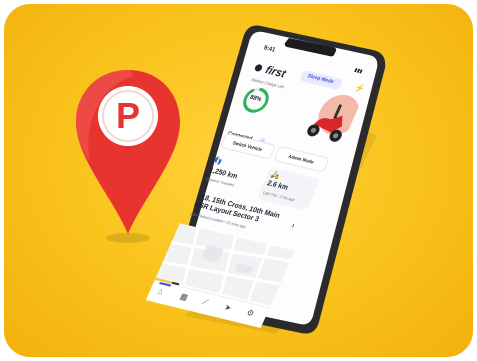 This screenshot has height=361, width=477. Describe the element at coordinates (321, 80) in the screenshot. I see `sleep-mode-button: Sleep Mode` at that location.